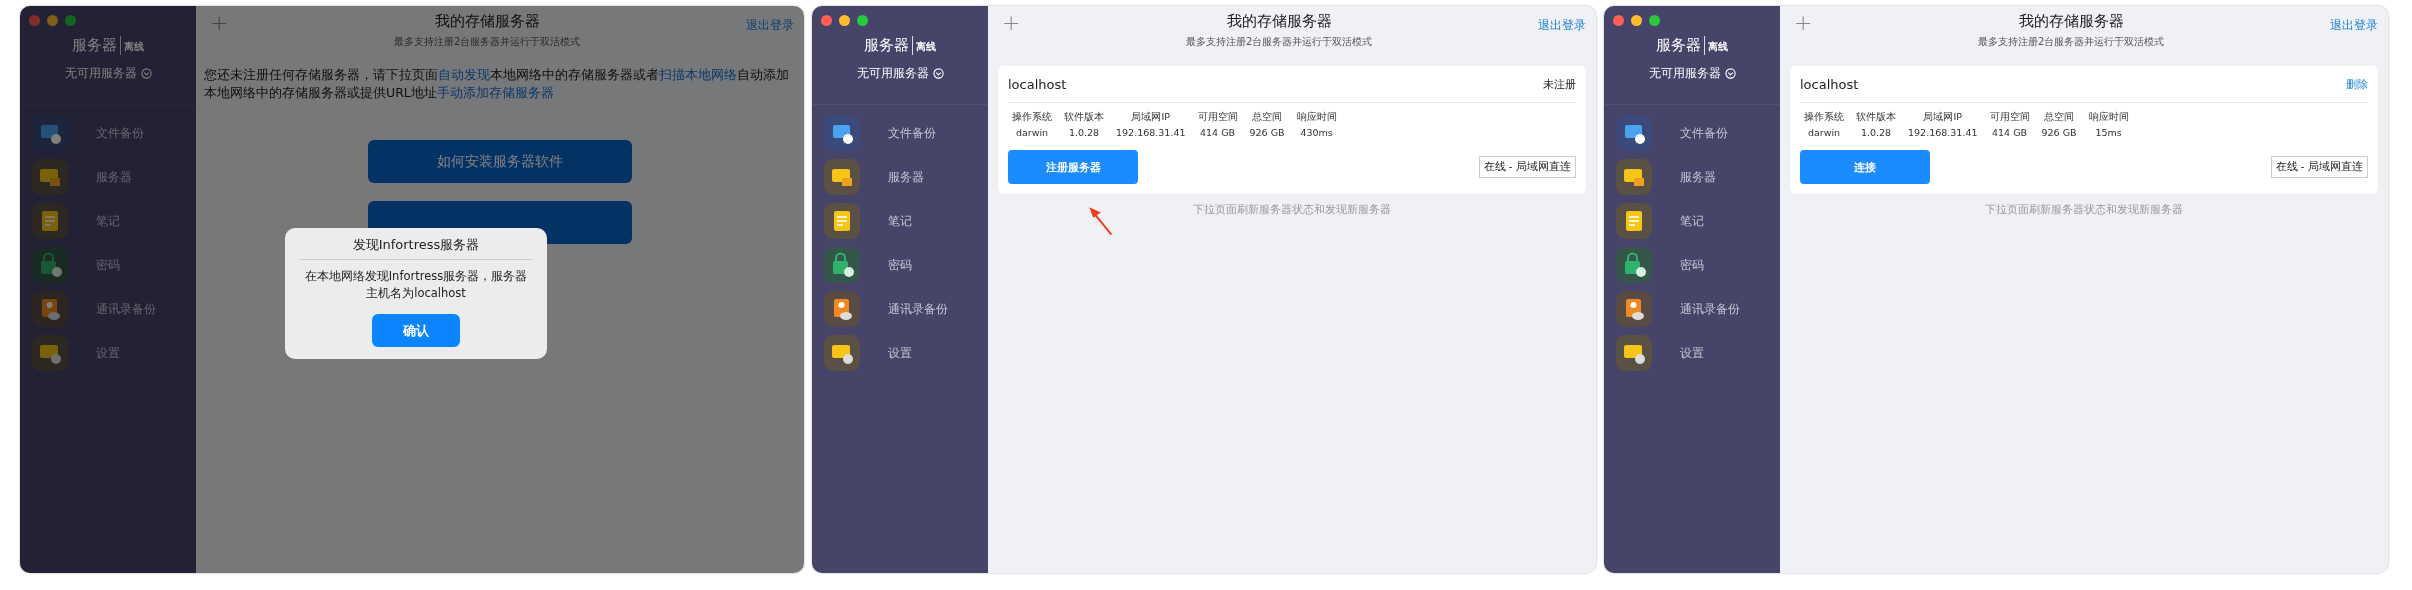  What do you see at coordinates (416, 330) in the screenshot?
I see `confirm-button: 确认` at bounding box center [416, 330].